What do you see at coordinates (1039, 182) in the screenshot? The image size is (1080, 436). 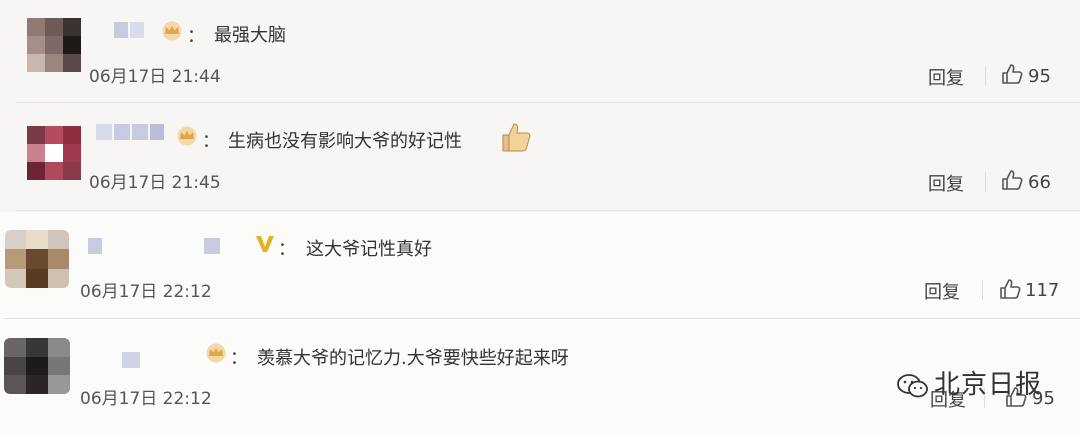 I see `like-count: 66` at bounding box center [1039, 182].